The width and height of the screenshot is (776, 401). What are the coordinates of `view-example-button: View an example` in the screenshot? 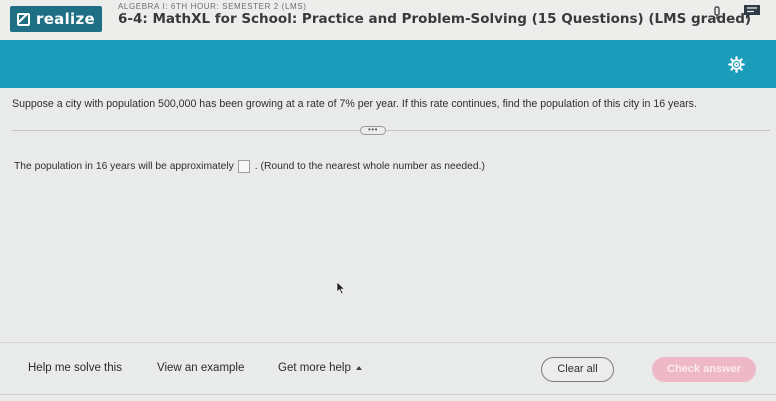 It's located at (200, 368).